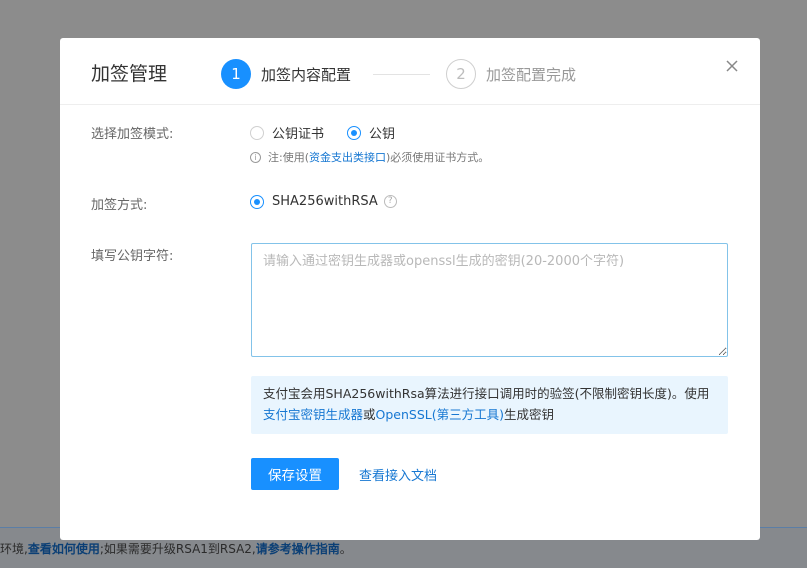  Describe the element at coordinates (257, 132) in the screenshot. I see `radio-circle-unchecked` at that location.